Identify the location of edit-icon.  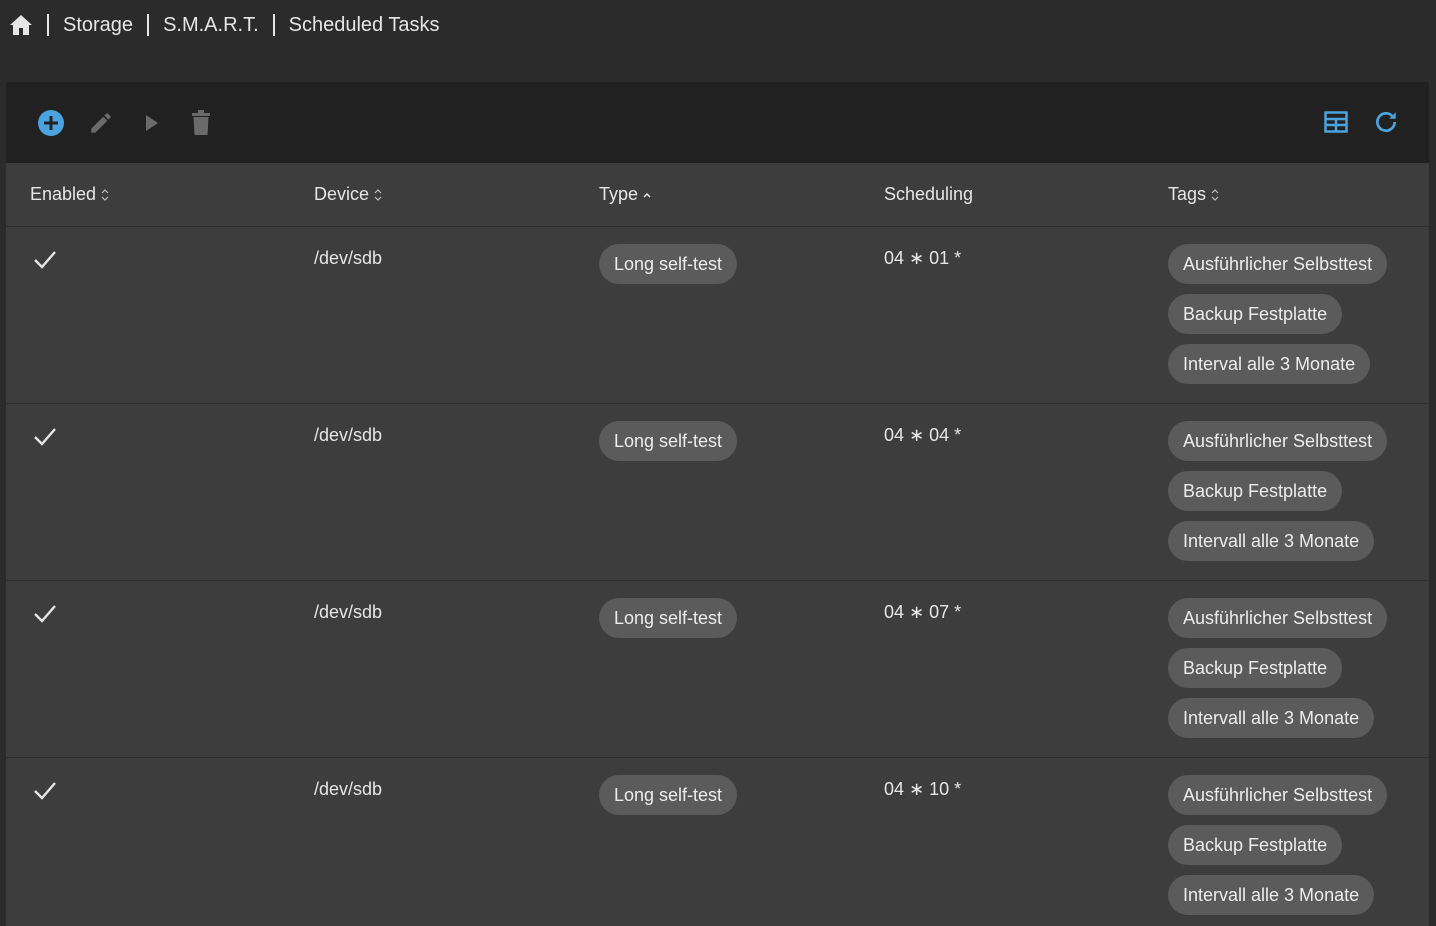
(101, 123).